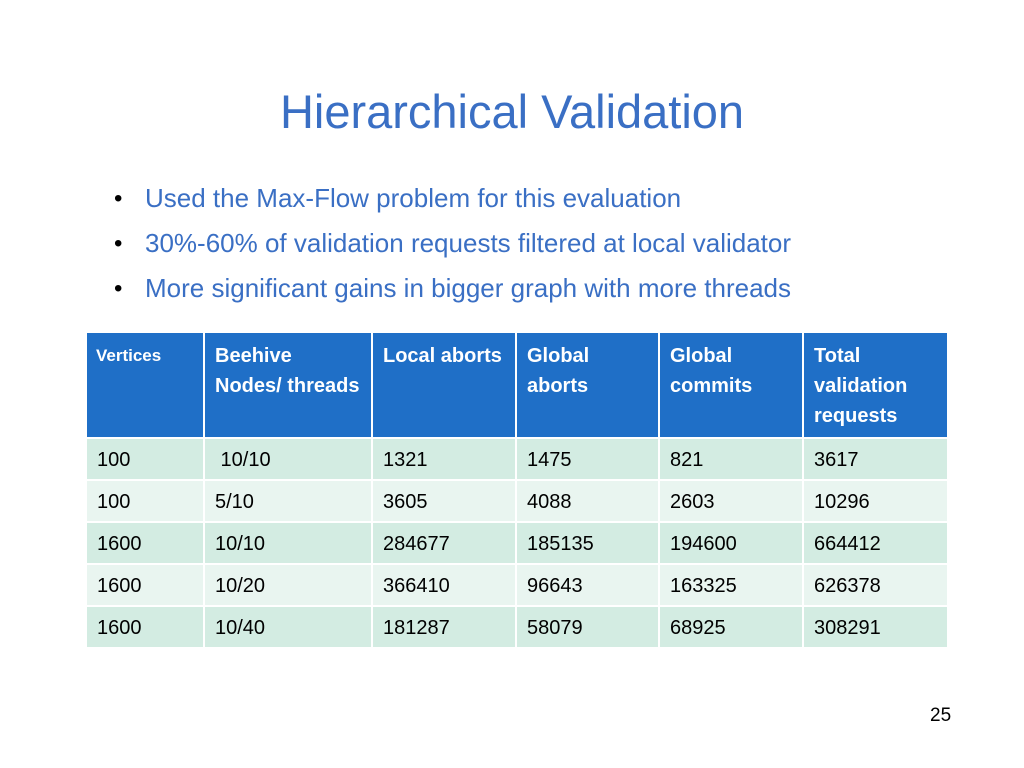  Describe the element at coordinates (444, 585) in the screenshot. I see `table-cell: 366410` at that location.